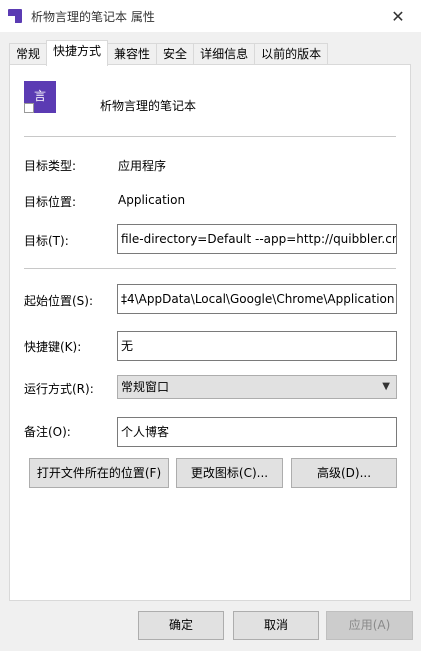 The width and height of the screenshot is (421, 651). Describe the element at coordinates (210, 16) in the screenshot. I see `title-bar: 析物言理的笔记本 属性 ✕` at that location.